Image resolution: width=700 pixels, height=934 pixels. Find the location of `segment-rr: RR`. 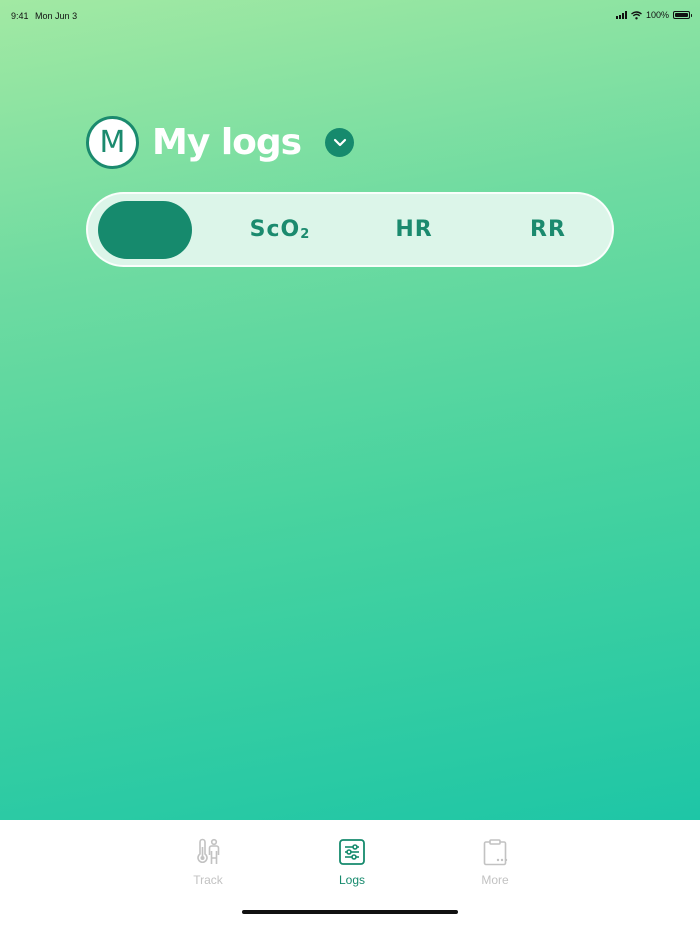

segment-rr: RR is located at coordinates (548, 229).